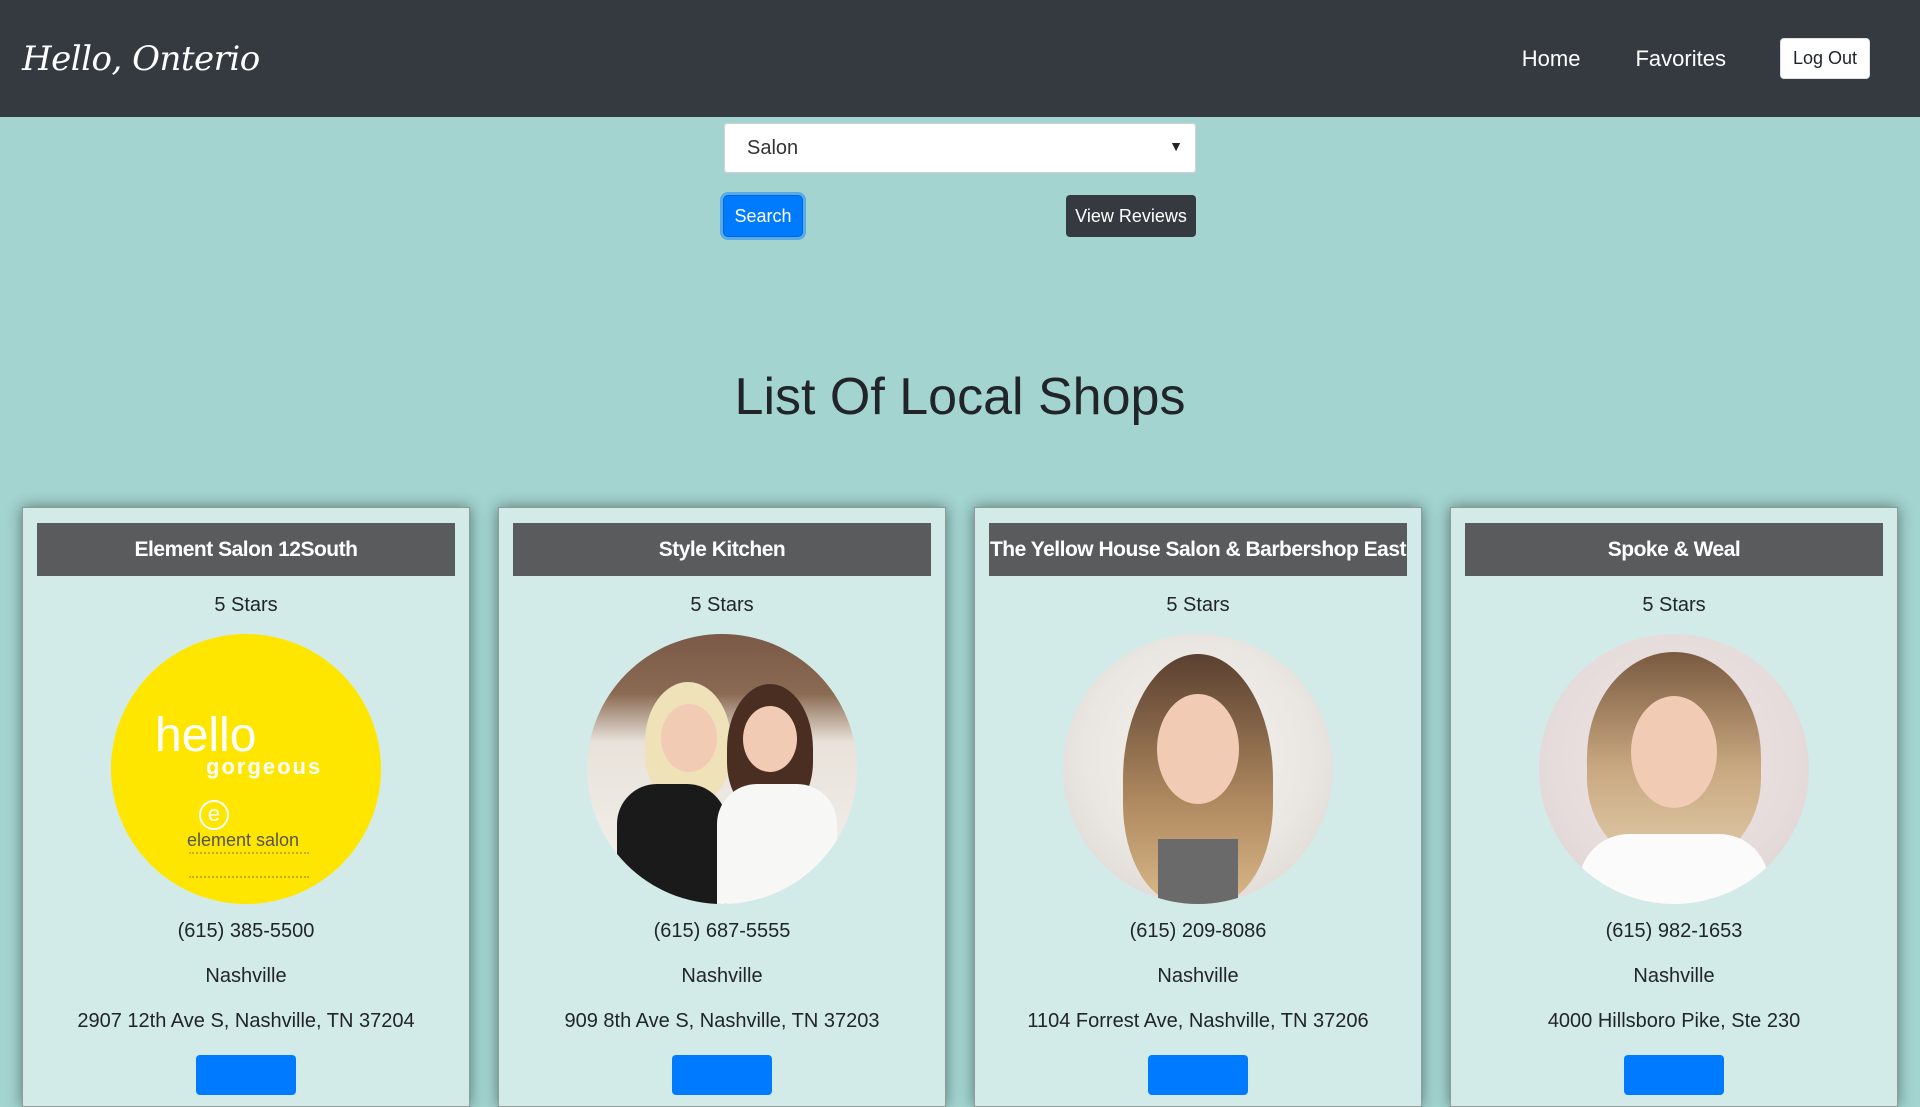 The width and height of the screenshot is (1920, 1107). Describe the element at coordinates (1674, 1021) in the screenshot. I see `shop-address: 4000 Hillsboro Pike, Ste 230` at that location.